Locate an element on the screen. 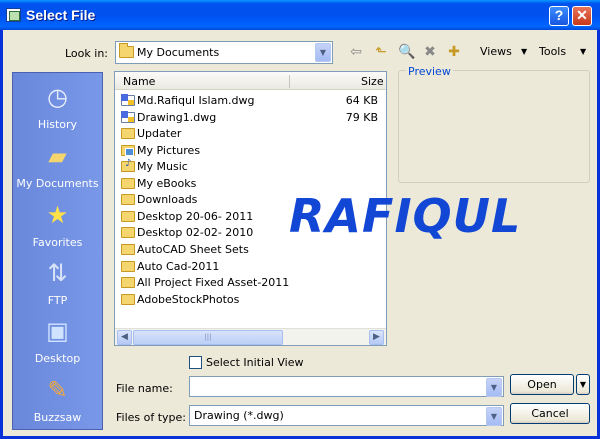 The height and width of the screenshot is (439, 600). window-title: Select File is located at coordinates (61, 15).